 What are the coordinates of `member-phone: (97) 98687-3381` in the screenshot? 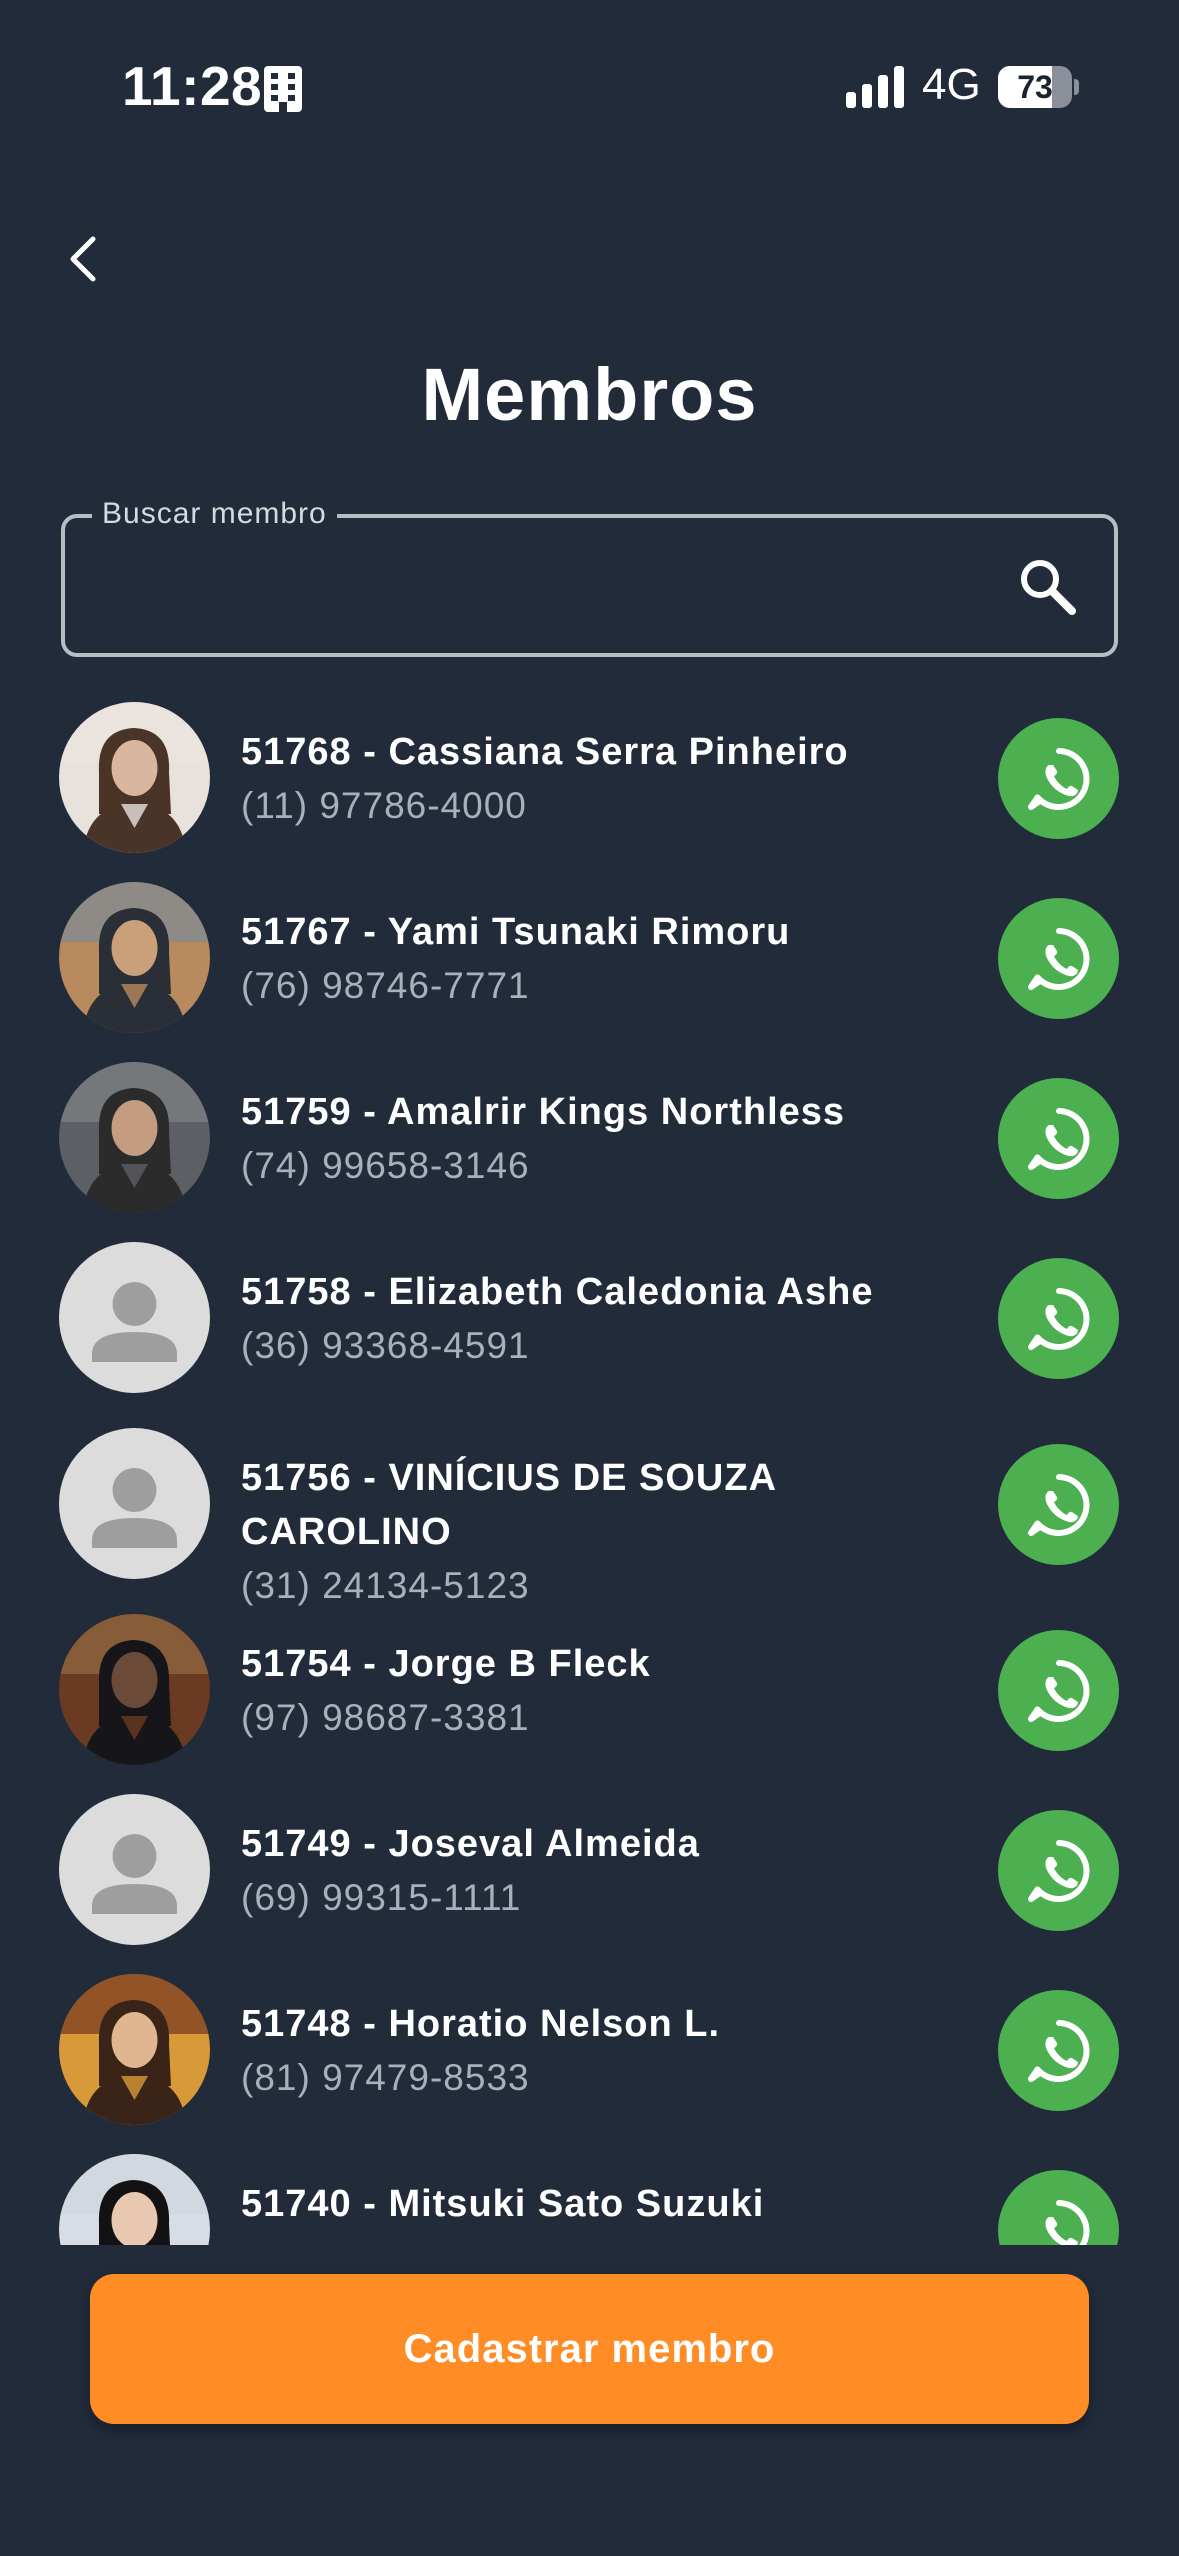 It's located at (385, 1717).